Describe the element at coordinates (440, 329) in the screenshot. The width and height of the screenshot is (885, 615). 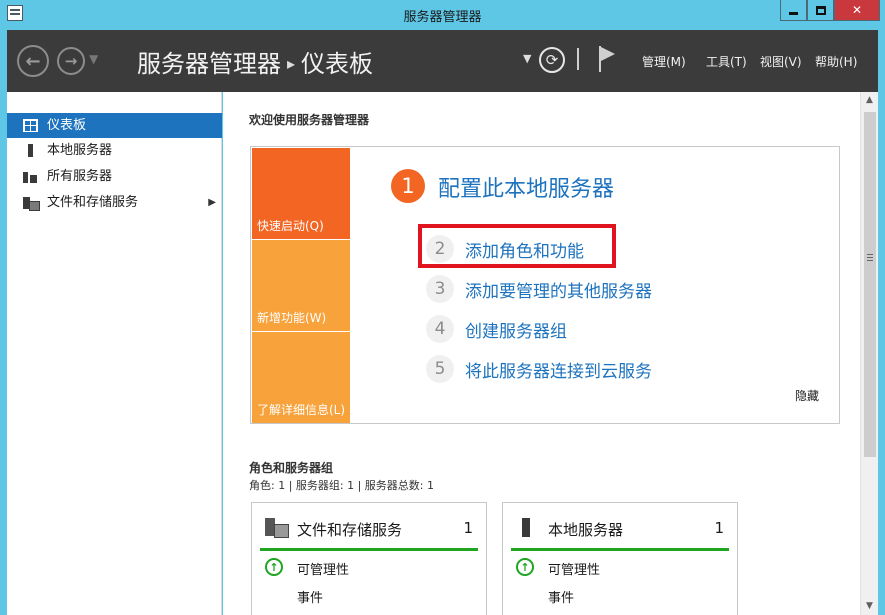
I see `step-4-number: 4` at that location.